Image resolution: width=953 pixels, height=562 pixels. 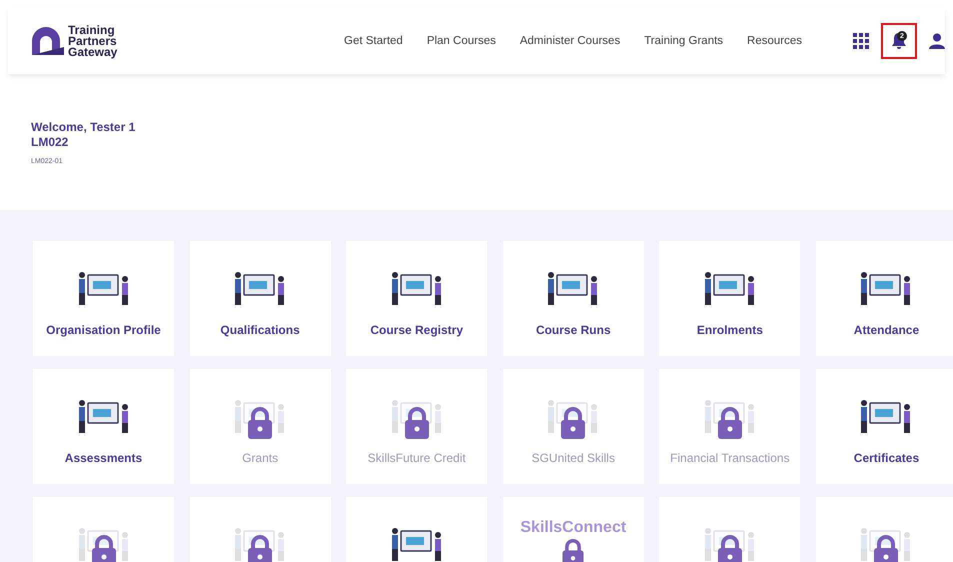 What do you see at coordinates (93, 41) in the screenshot?
I see `logo-text: Training Partners Gateway` at bounding box center [93, 41].